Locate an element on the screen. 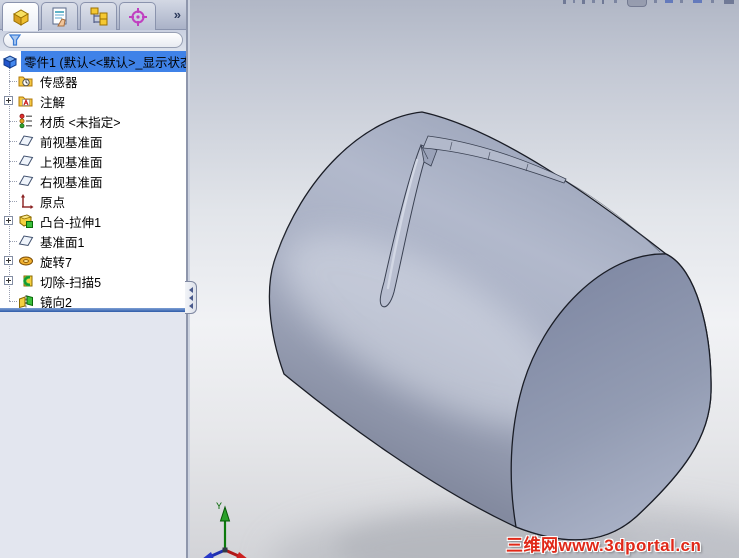  tree-item-label: 传感器 is located at coordinates (59, 82).